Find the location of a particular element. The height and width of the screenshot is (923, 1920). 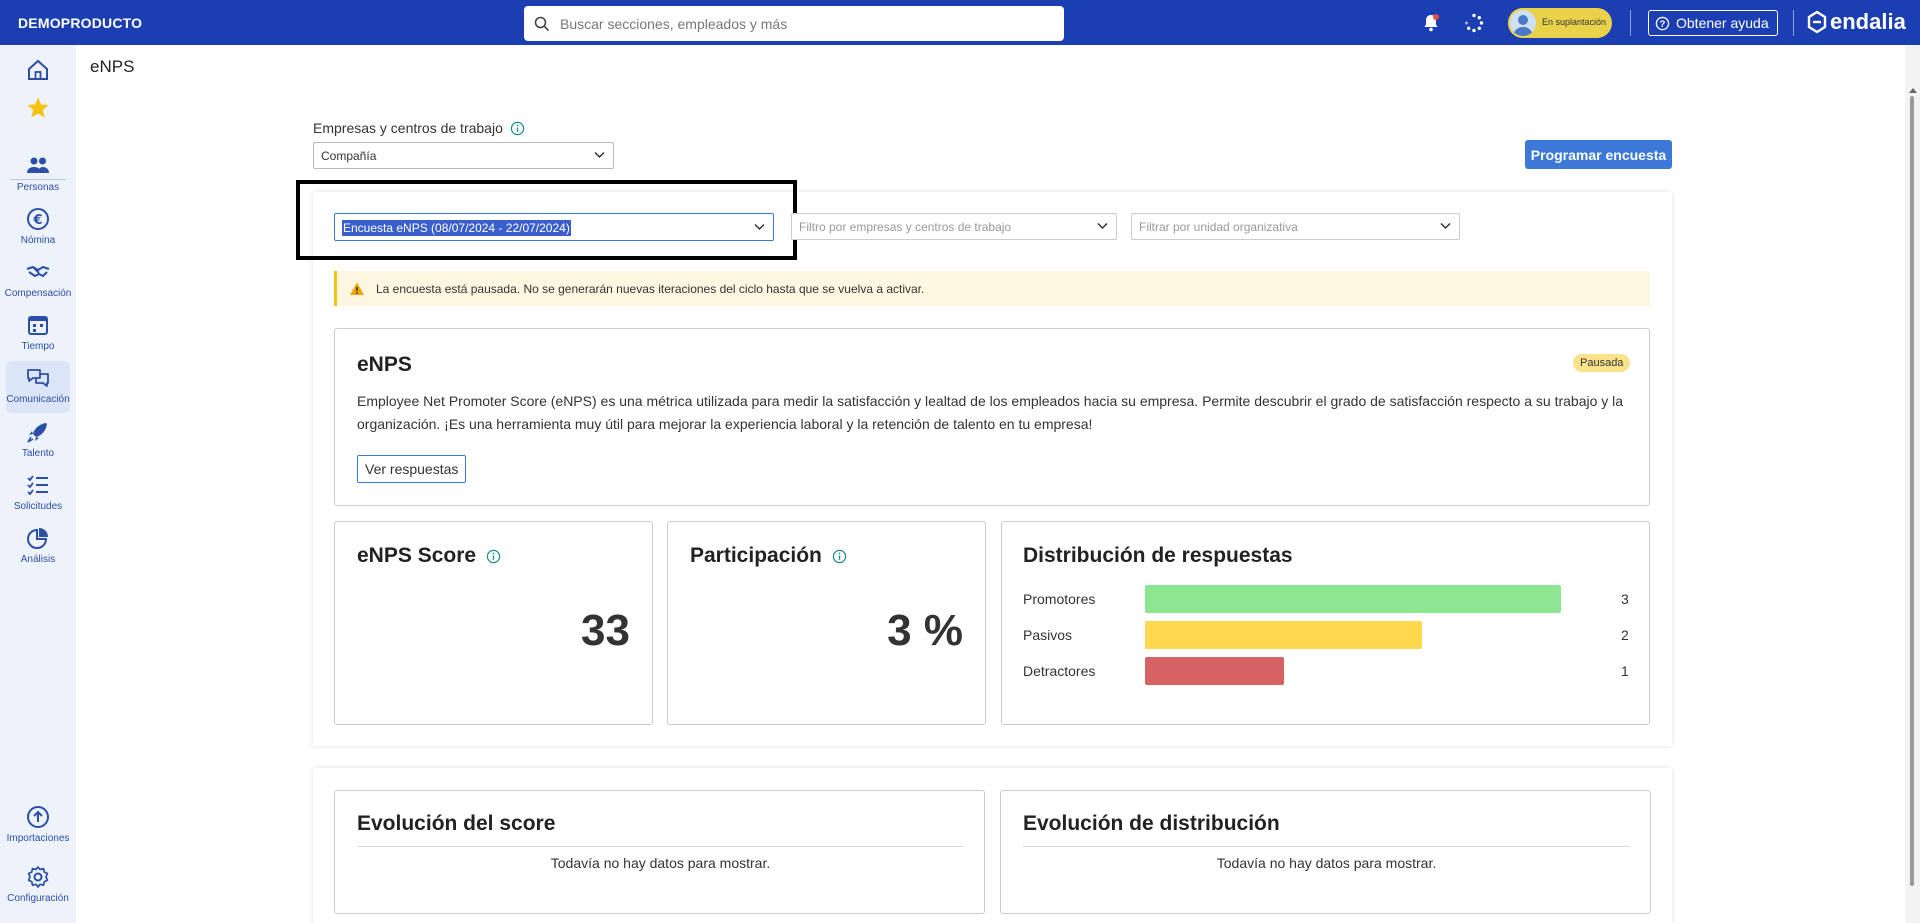

rocket-icon is located at coordinates (37, 433).